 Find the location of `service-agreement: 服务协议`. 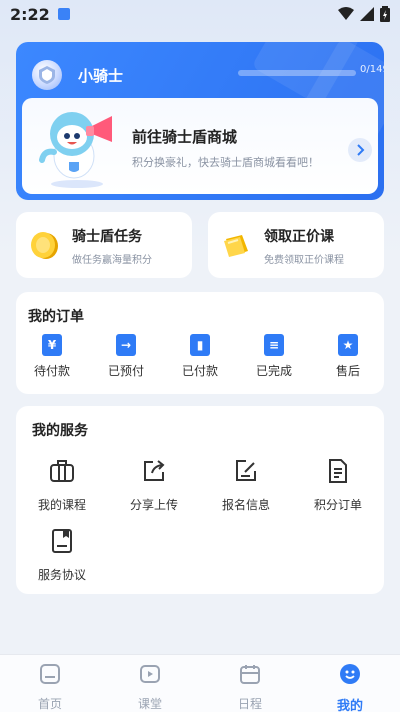

service-agreement: 服务协议 is located at coordinates (62, 555).